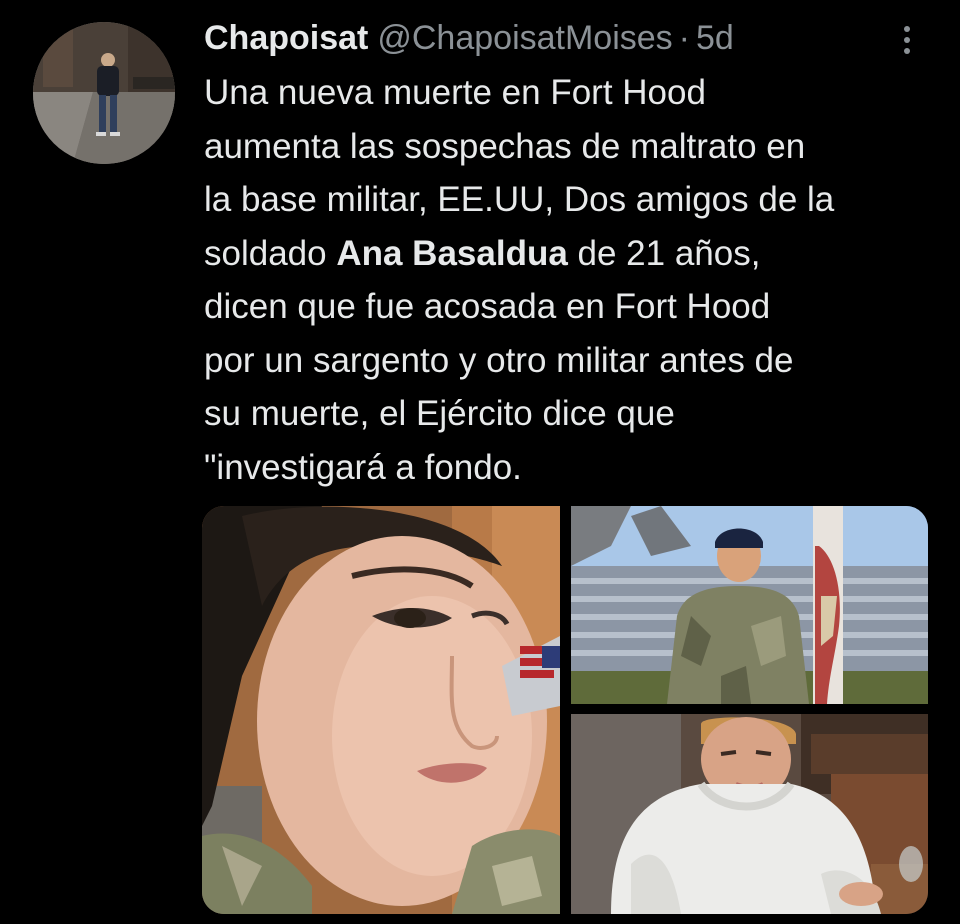 The image size is (960, 924). I want to click on avatar-photo, so click(104, 93).